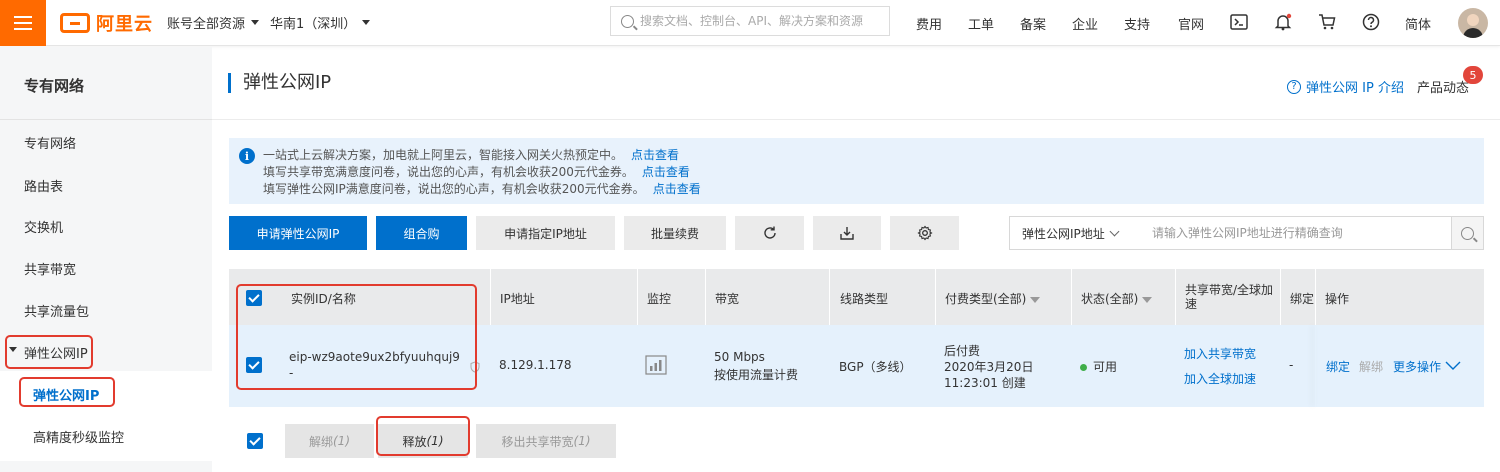 This screenshot has width=1500, height=472. Describe the element at coordinates (75, 23) in the screenshot. I see `aliyun-logo-icon` at that location.